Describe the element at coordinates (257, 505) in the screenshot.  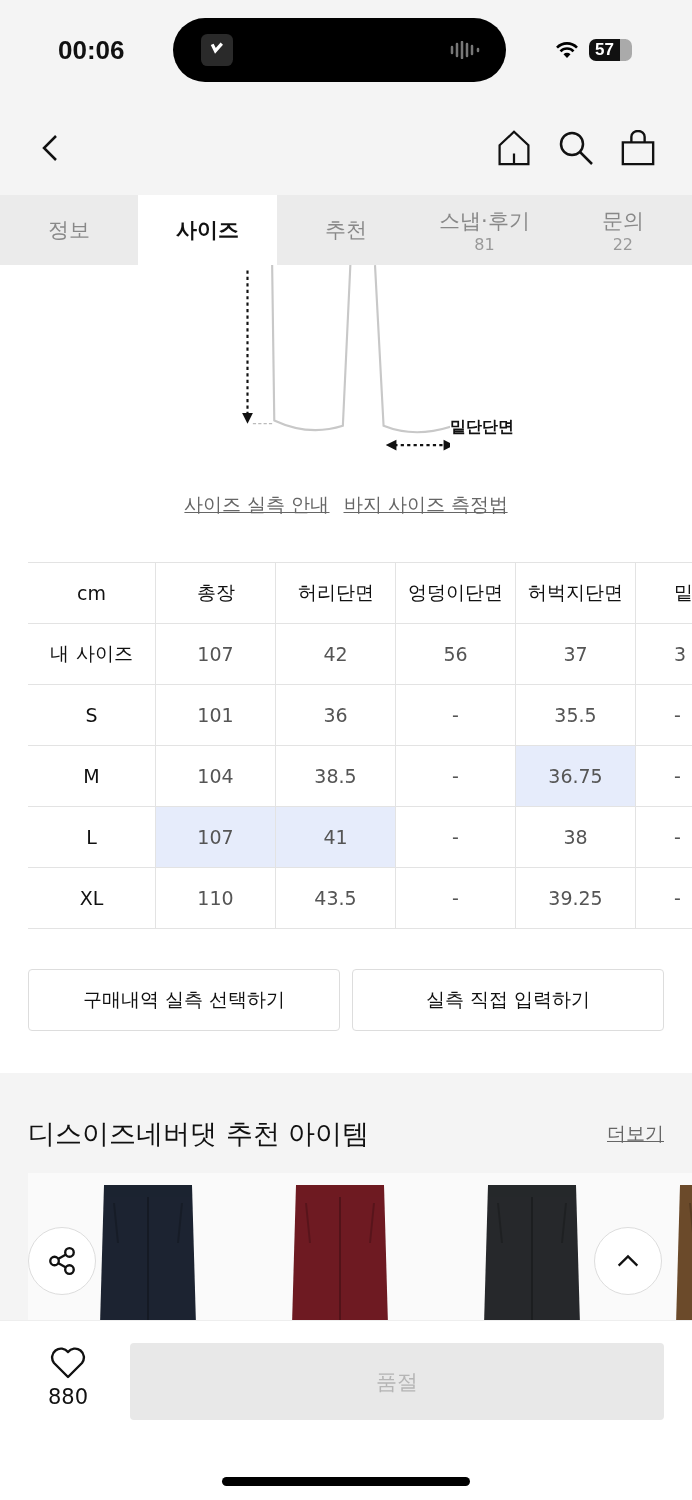
I see `size-guide-link: 사이즈 실측 안내` at that location.